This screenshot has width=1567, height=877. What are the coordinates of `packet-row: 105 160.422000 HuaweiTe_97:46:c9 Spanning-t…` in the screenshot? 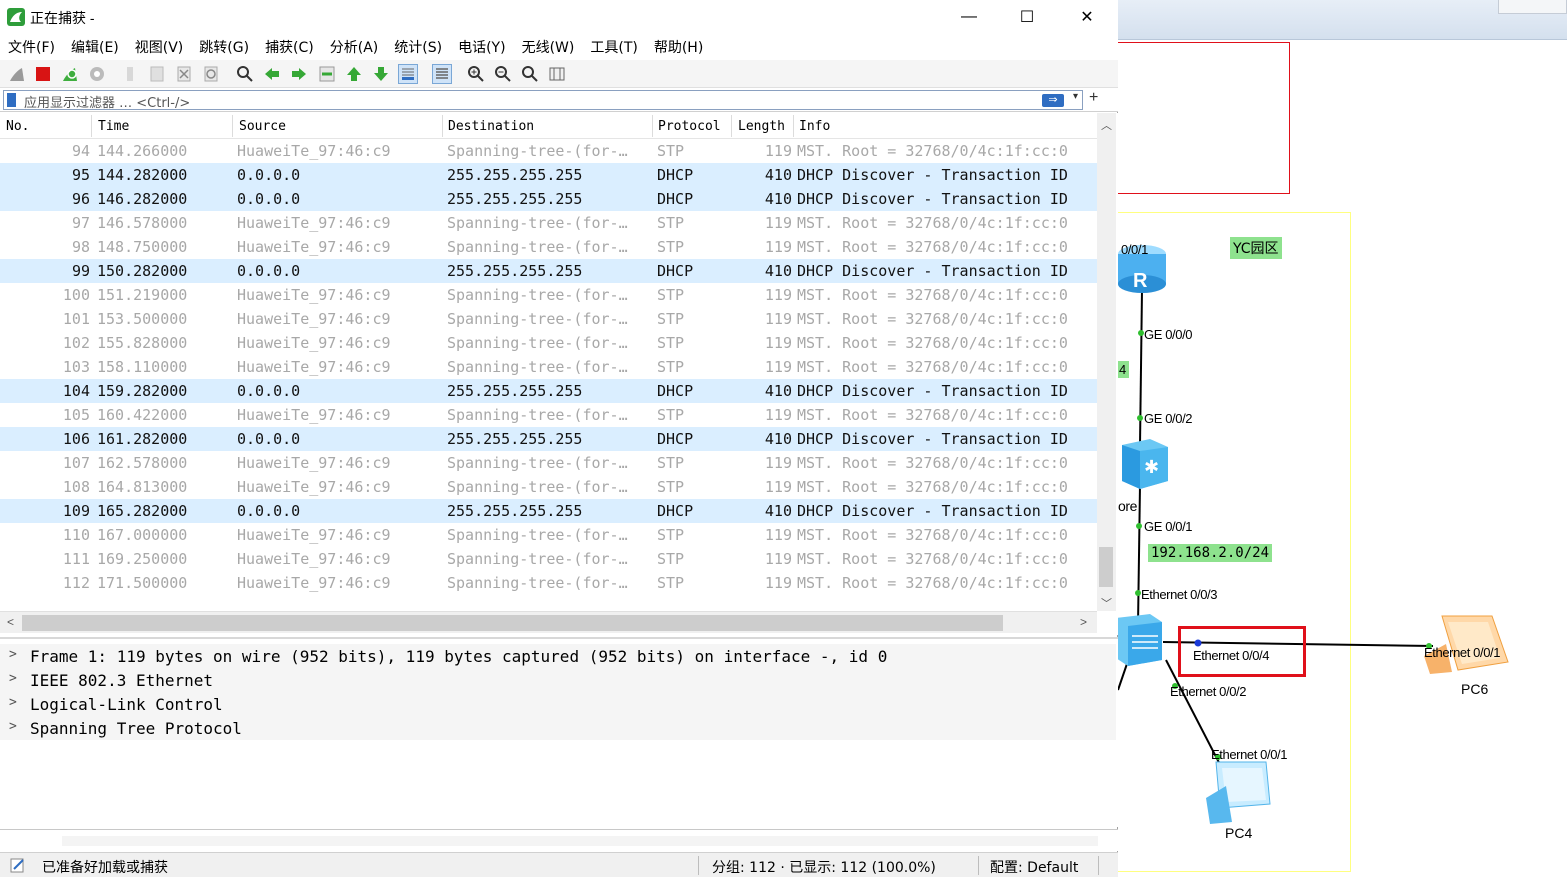 It's located at (548, 415).